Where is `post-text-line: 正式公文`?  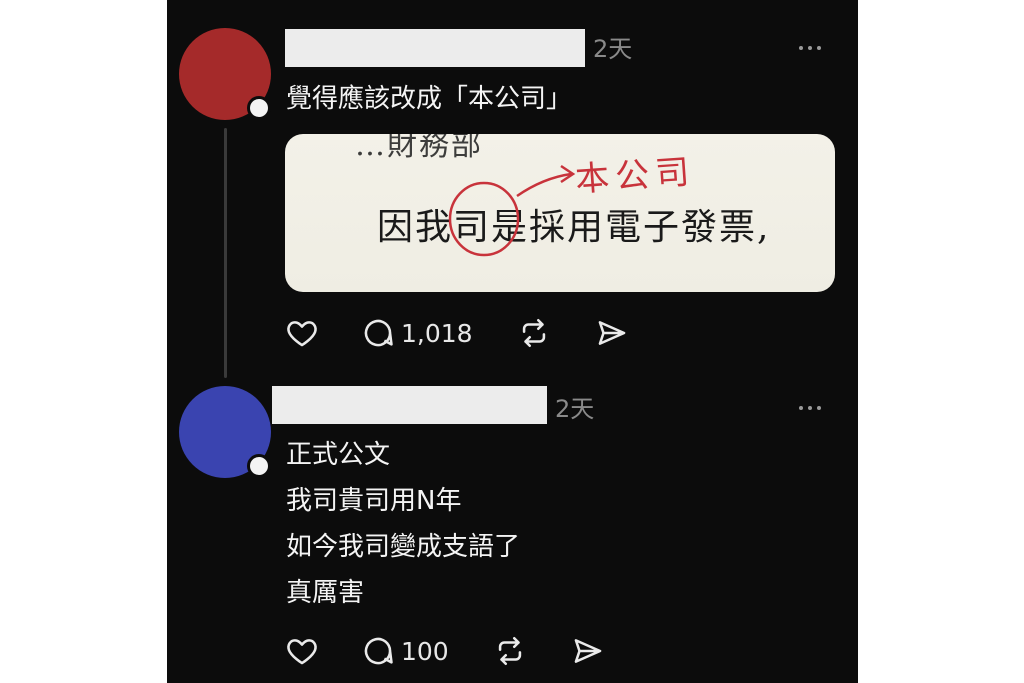
post-text-line: 正式公文 is located at coordinates (338, 455).